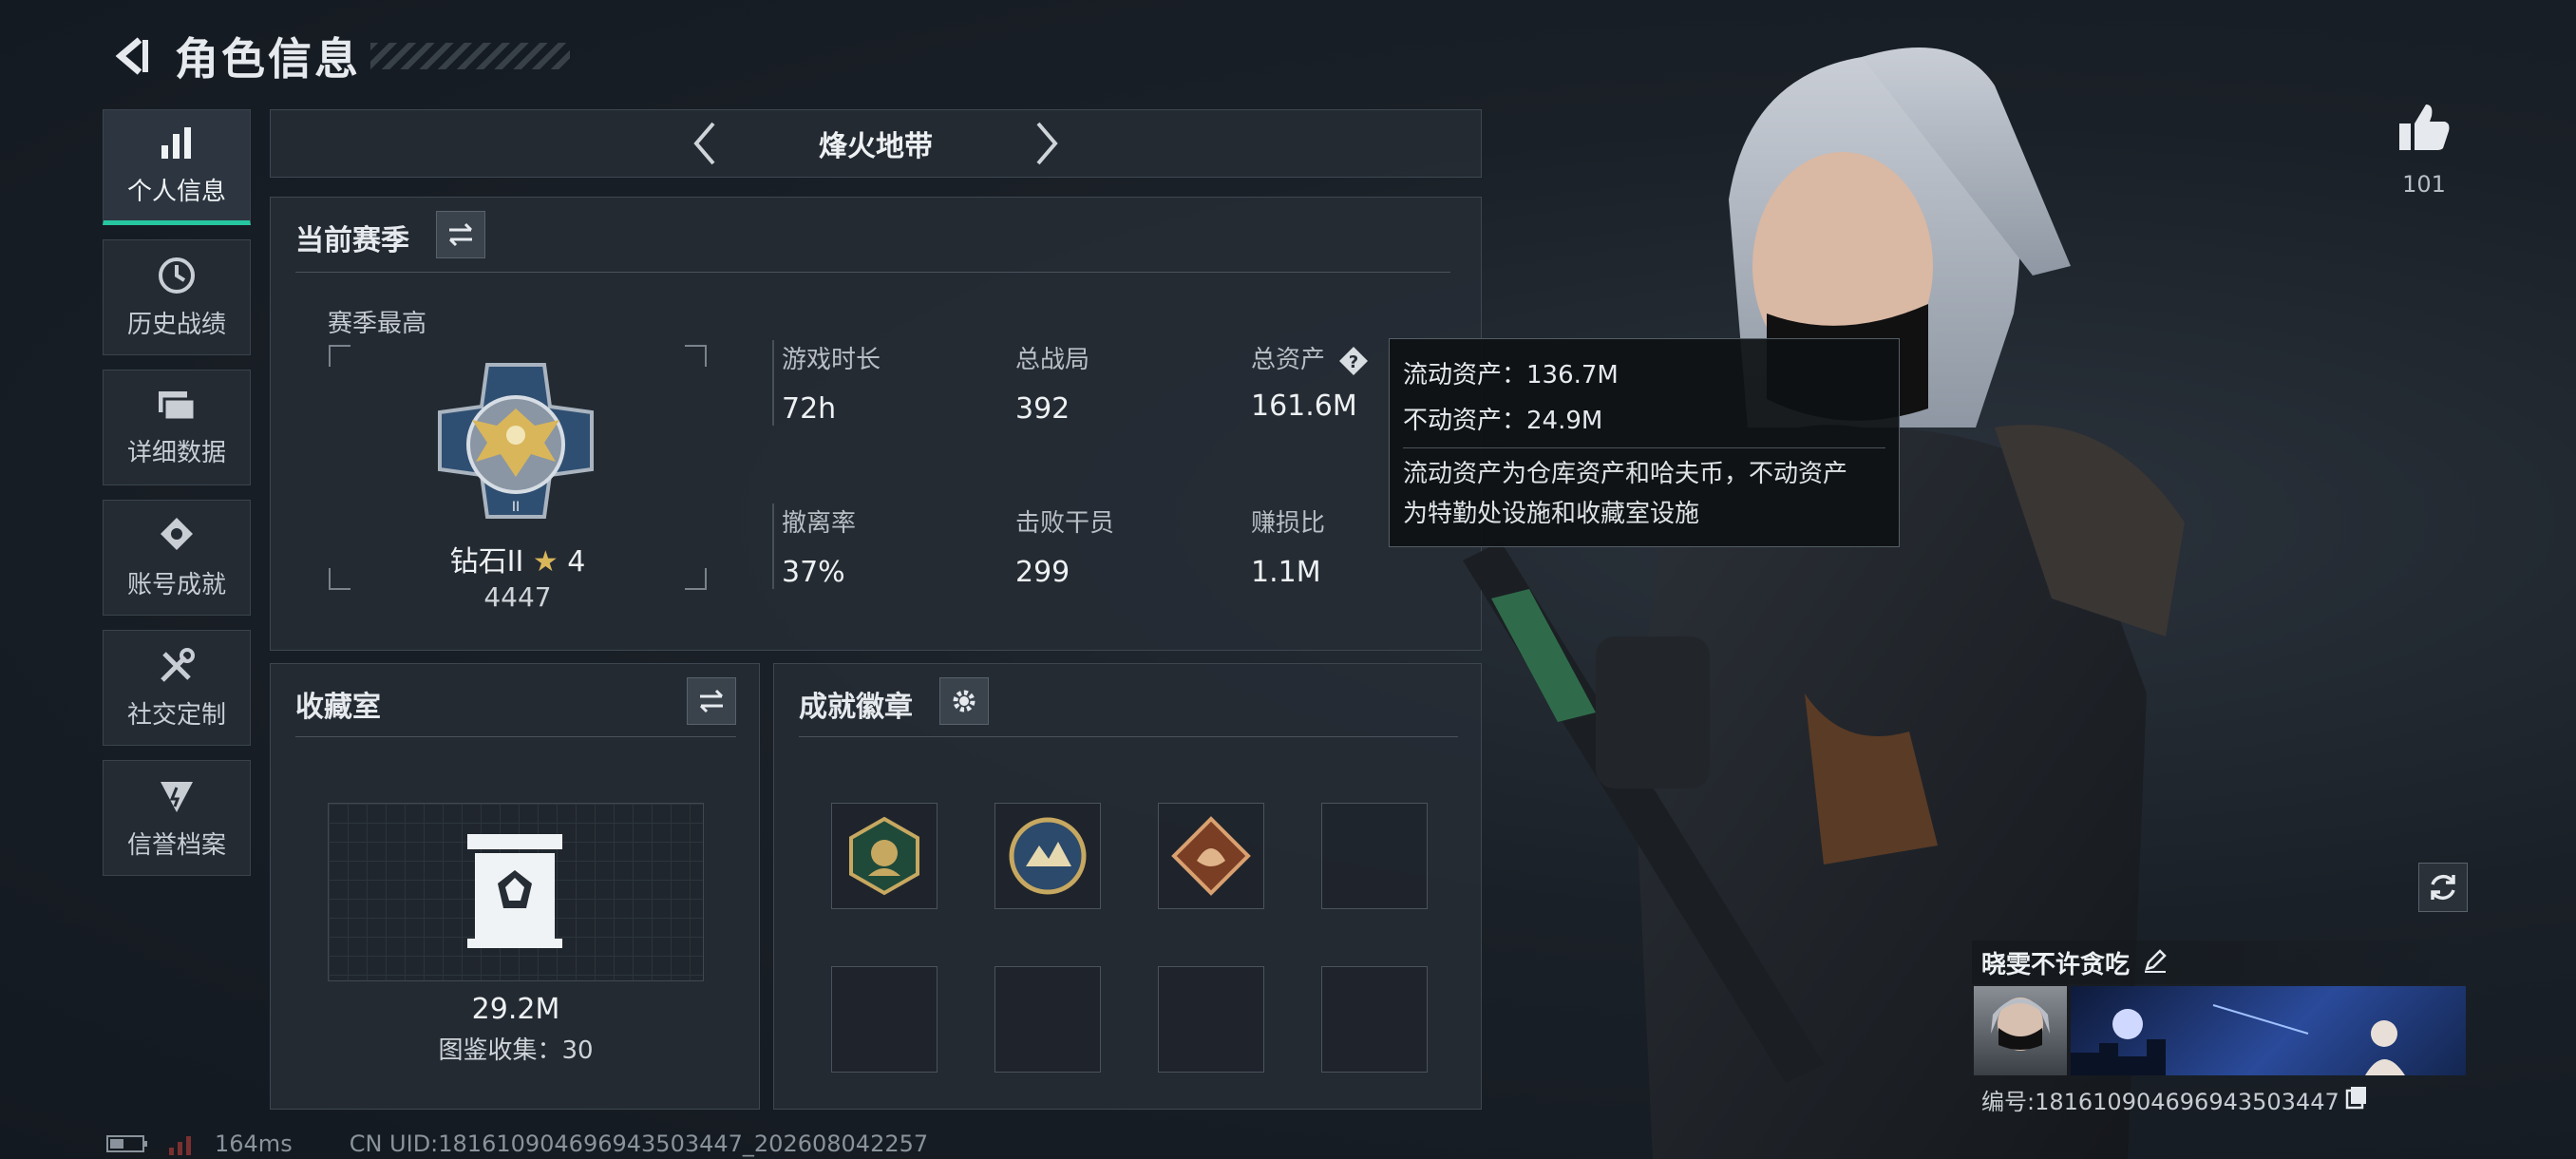 Image resolution: width=2576 pixels, height=1159 pixels. Describe the element at coordinates (268, 59) in the screenshot. I see `page-title: 角色信息` at that location.